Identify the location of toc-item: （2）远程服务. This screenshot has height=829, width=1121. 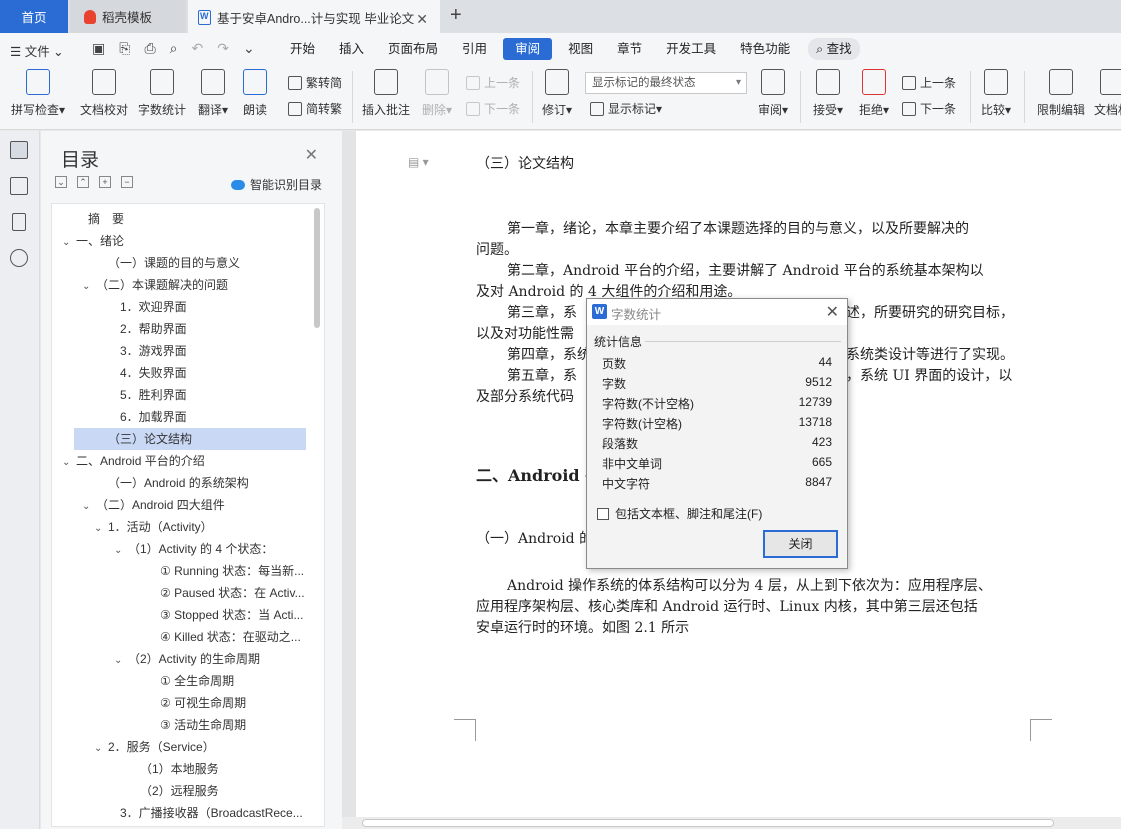
(179, 791).